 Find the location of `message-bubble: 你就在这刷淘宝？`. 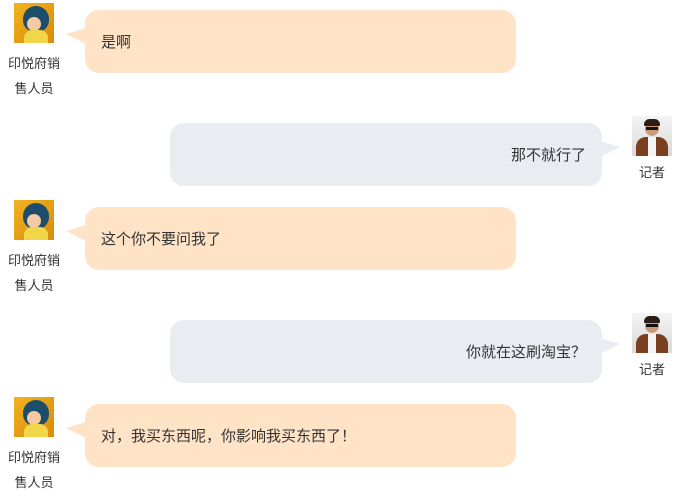

message-bubble: 你就在这刷淘宝？ is located at coordinates (386, 351).